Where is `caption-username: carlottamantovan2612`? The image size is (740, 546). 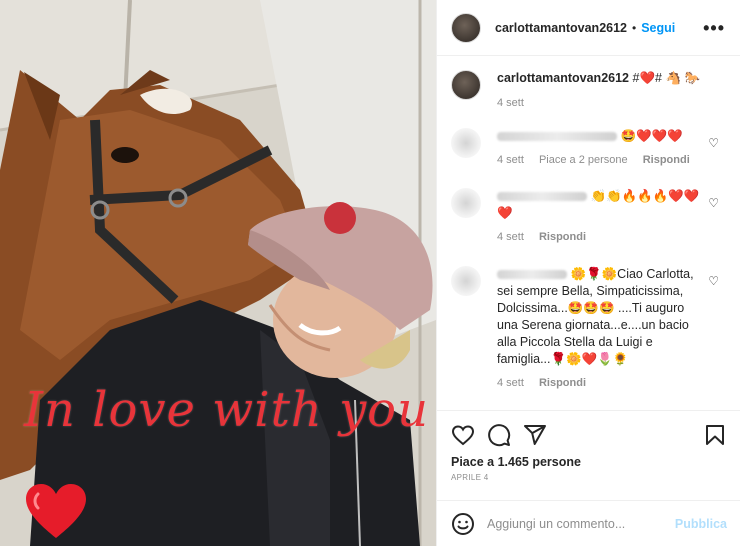
caption-username: carlottamantovan2612 is located at coordinates (563, 78).